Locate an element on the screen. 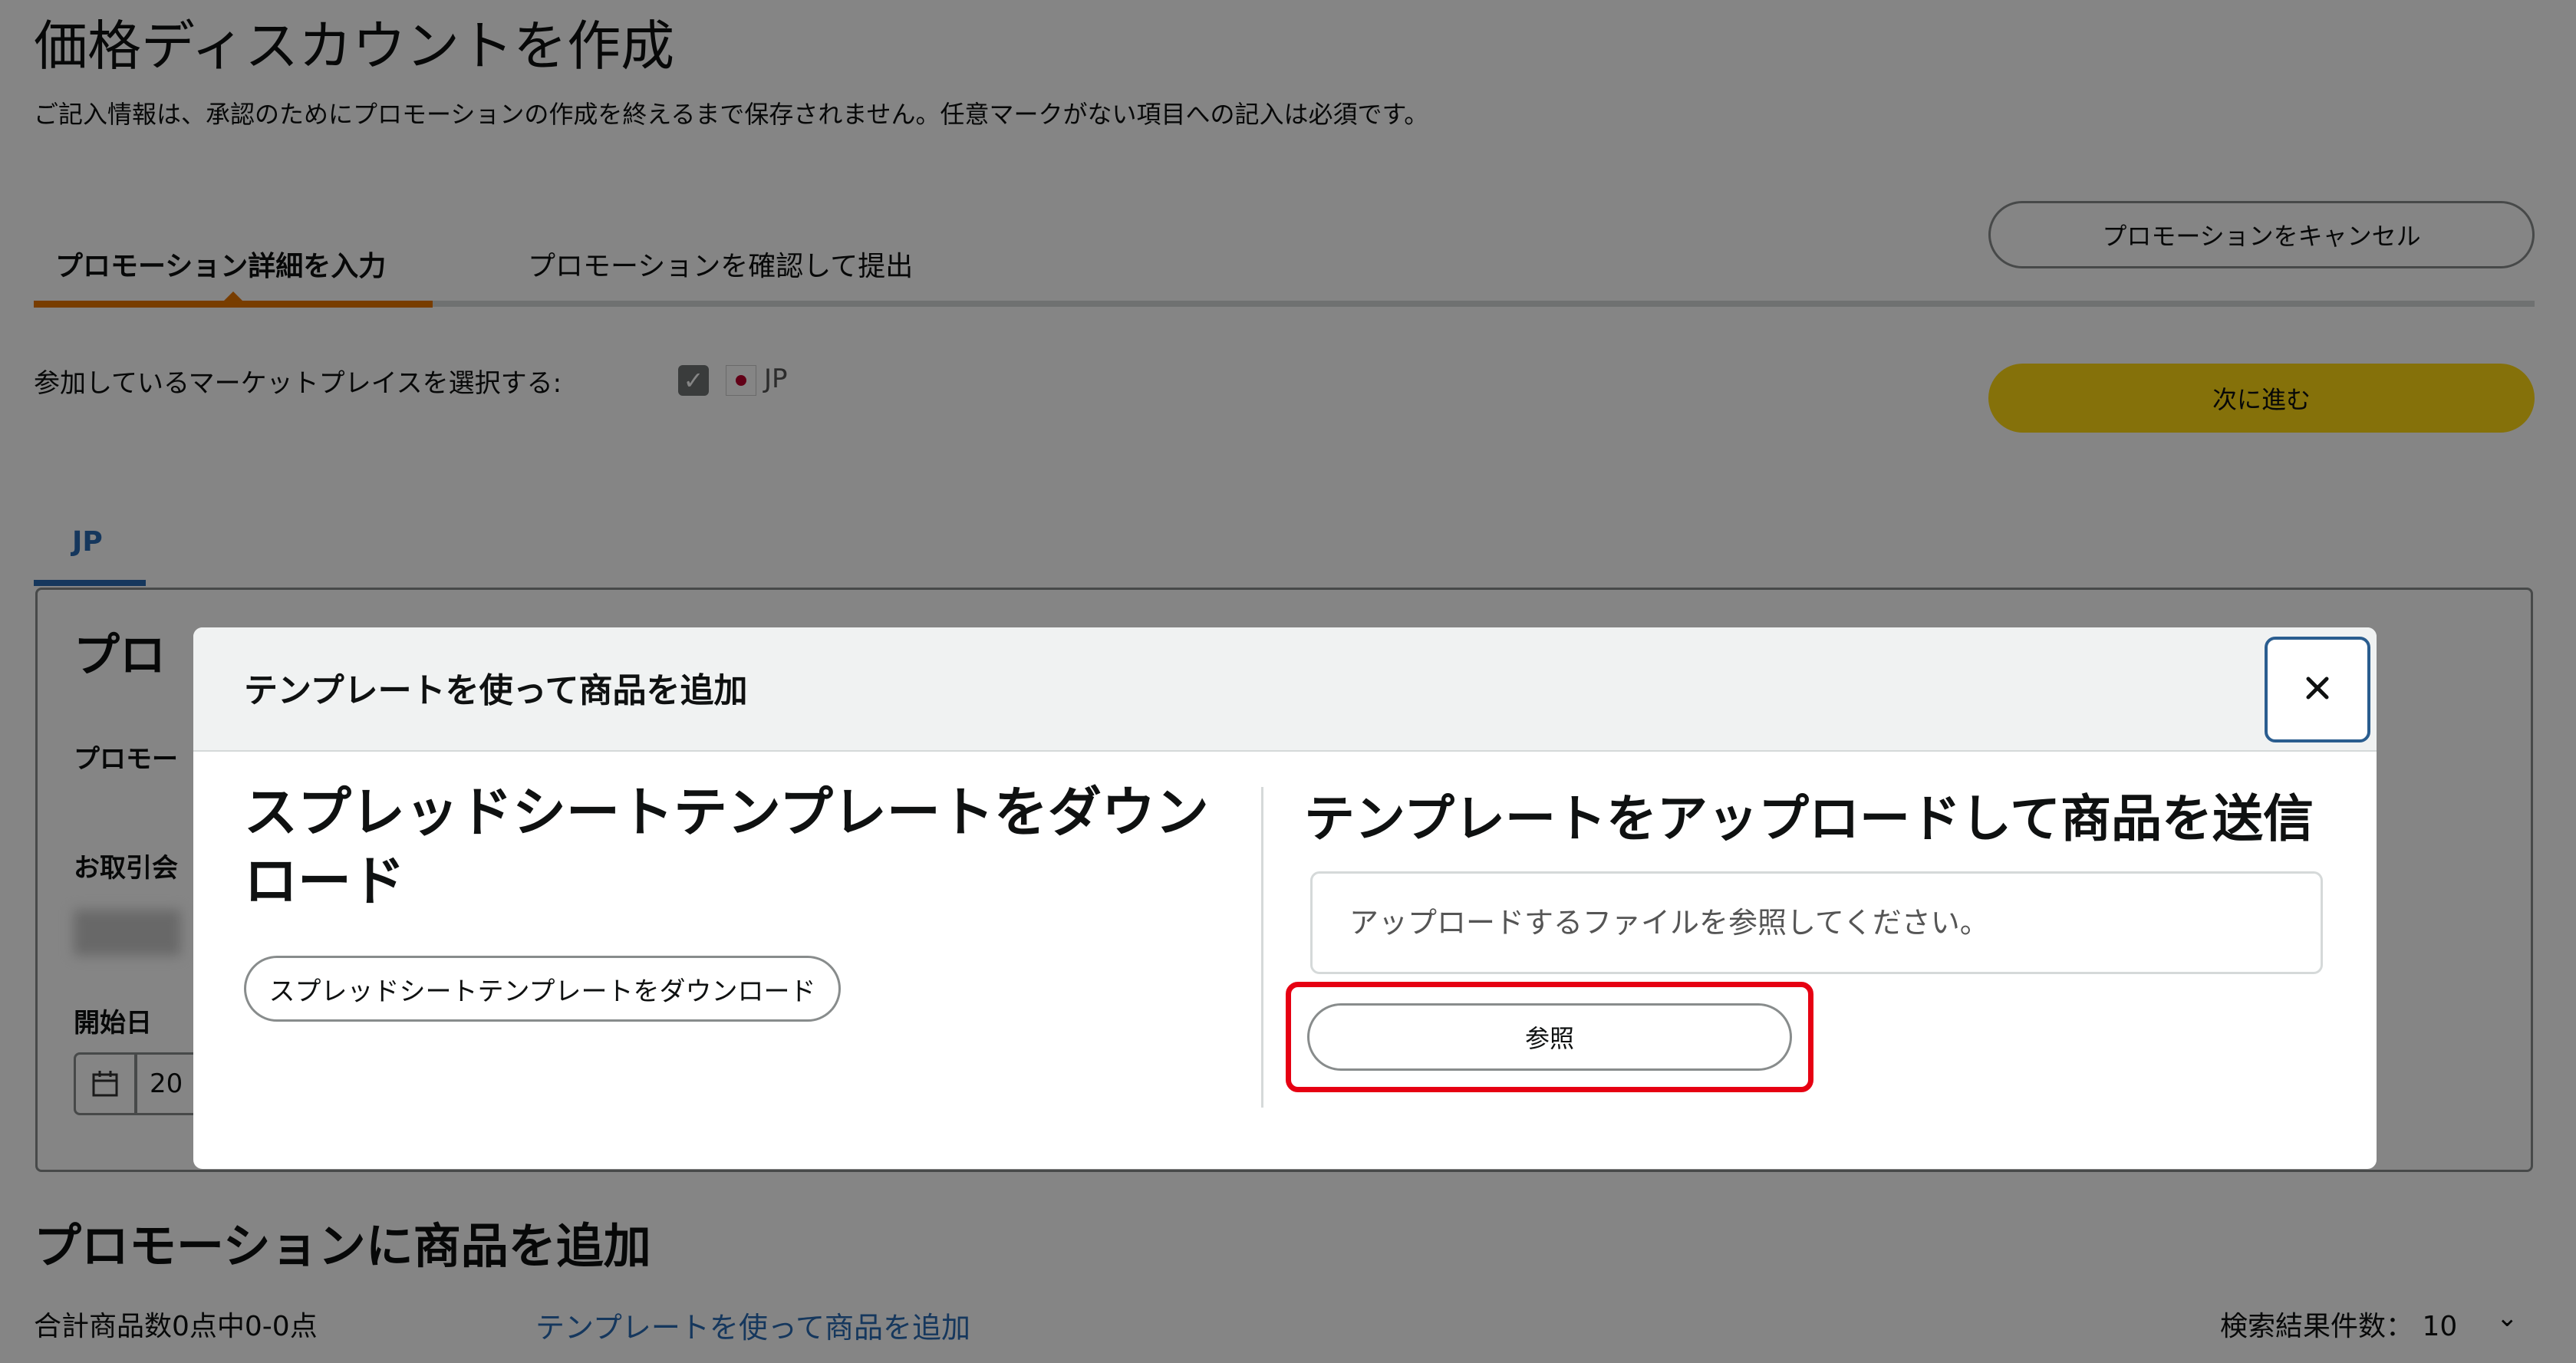 The image size is (2576, 1363). download-heading: スプレッドシートテンプレートをダウンロード is located at coordinates (726, 847).